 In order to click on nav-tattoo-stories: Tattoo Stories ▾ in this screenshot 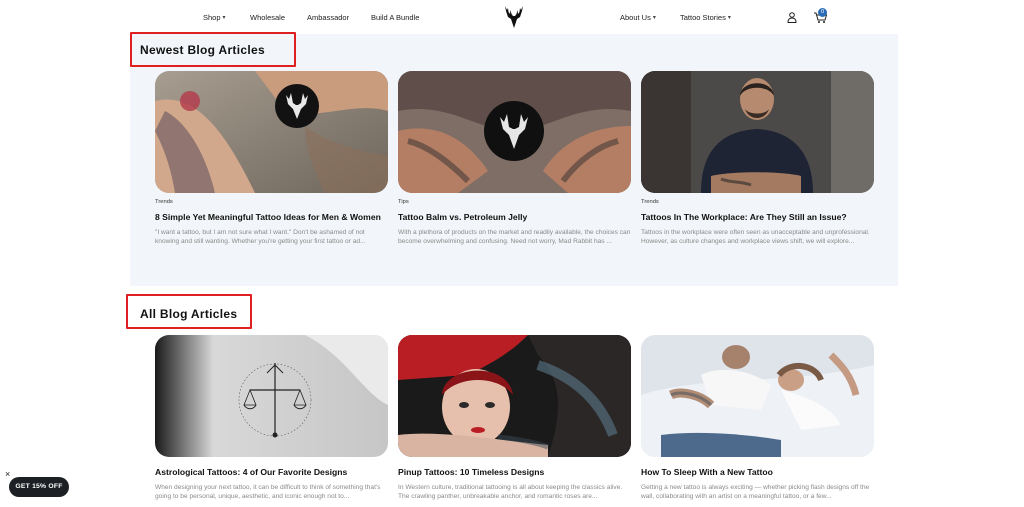, I will do `click(705, 17)`.